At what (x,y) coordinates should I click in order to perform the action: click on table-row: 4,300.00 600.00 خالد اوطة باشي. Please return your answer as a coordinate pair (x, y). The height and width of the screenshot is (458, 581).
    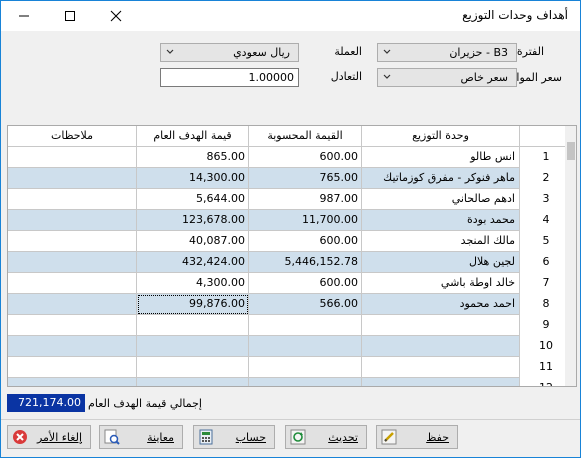
    Looking at the image, I should click on (264, 283).